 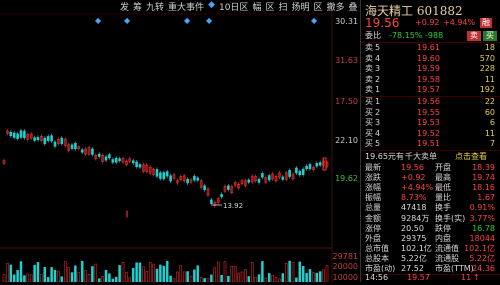 What do you see at coordinates (474, 36) in the screenshot?
I see `sell-button: 卖` at bounding box center [474, 36].